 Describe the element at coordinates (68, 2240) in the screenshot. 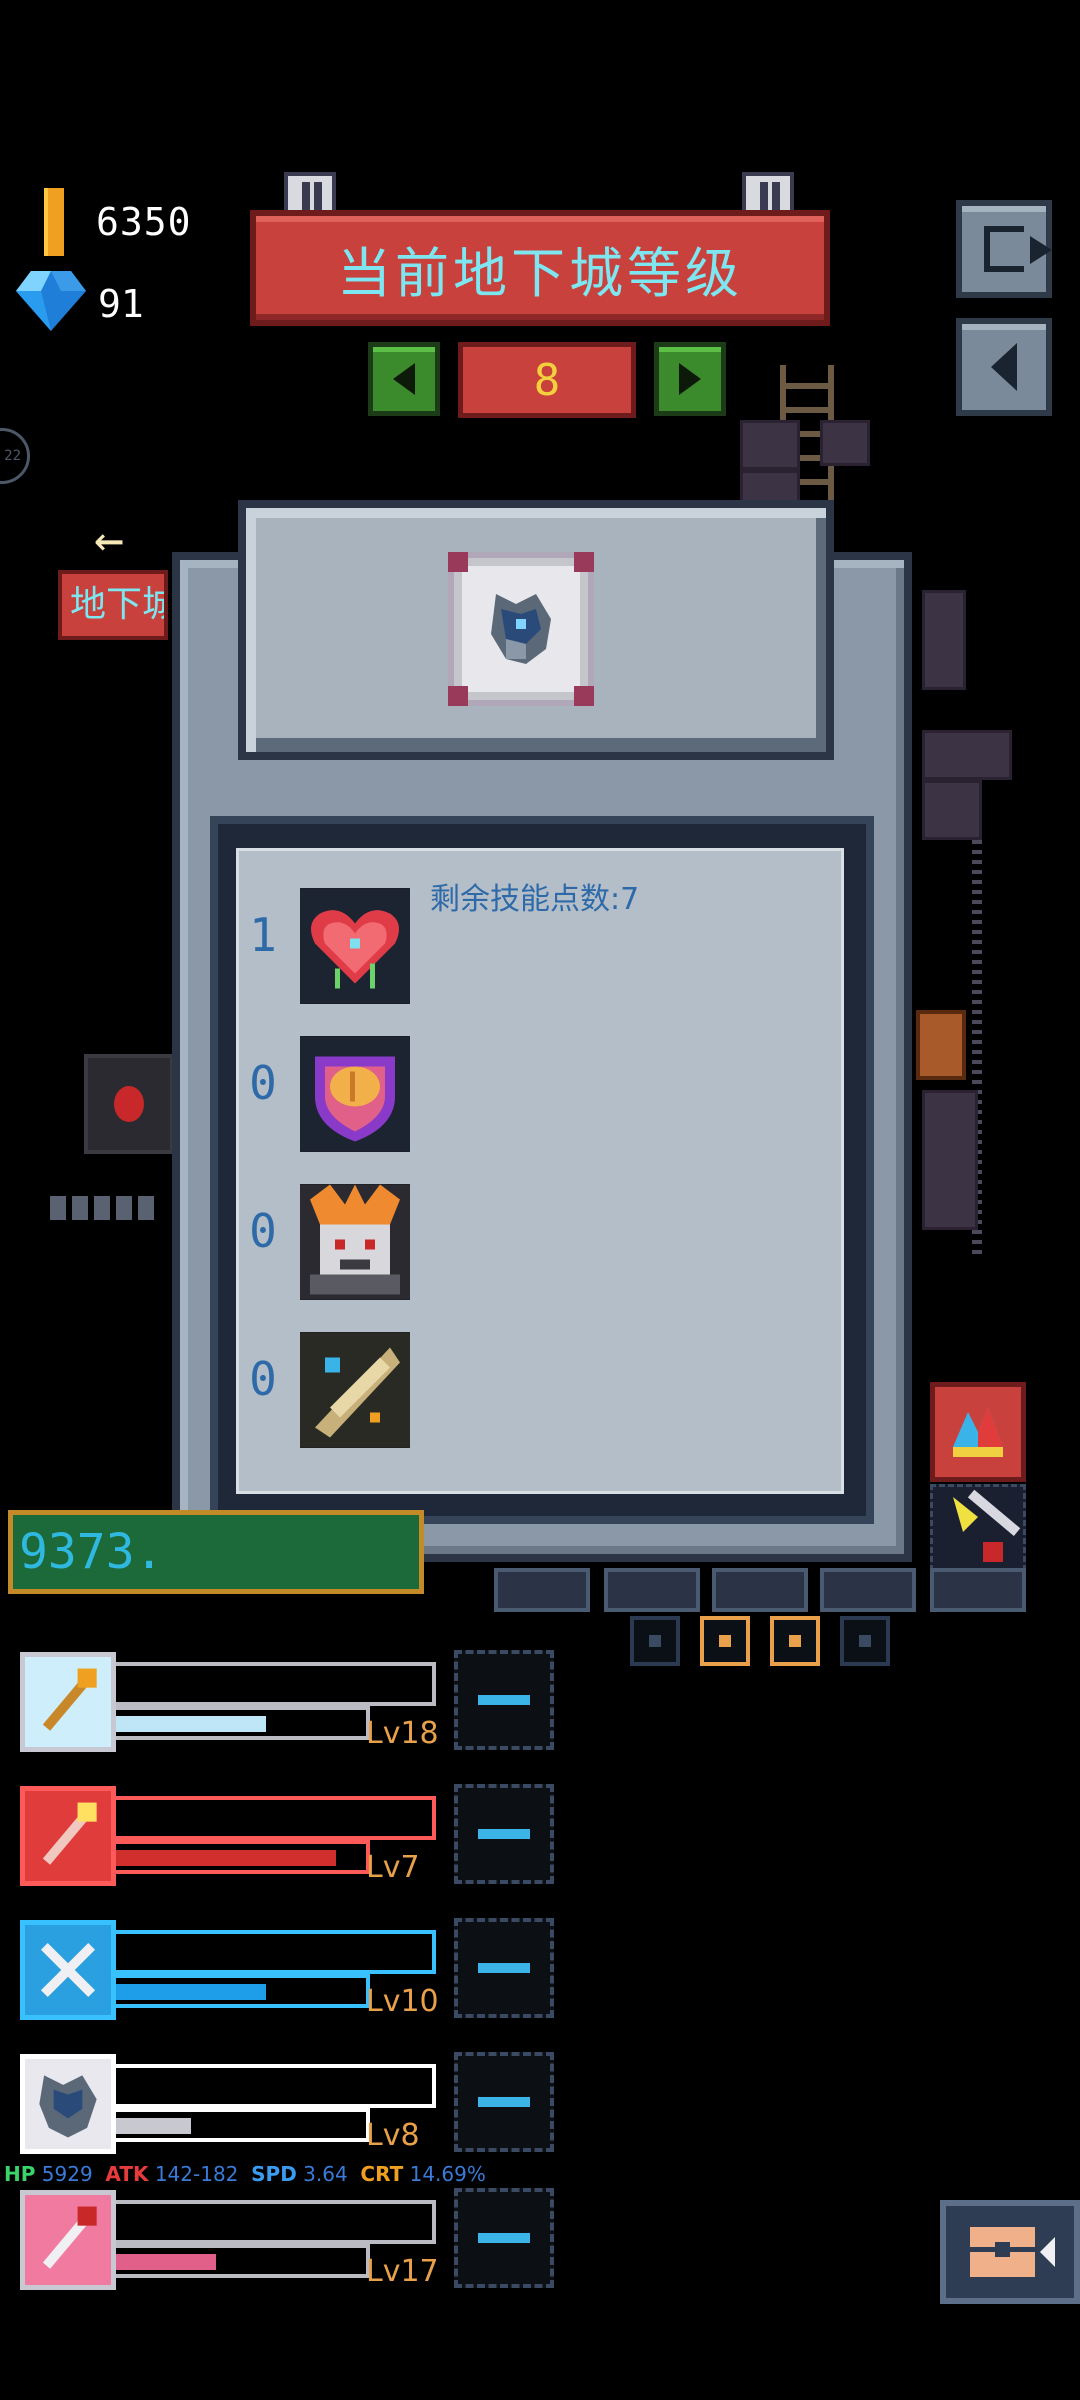

I see `pink-mace-icon` at that location.